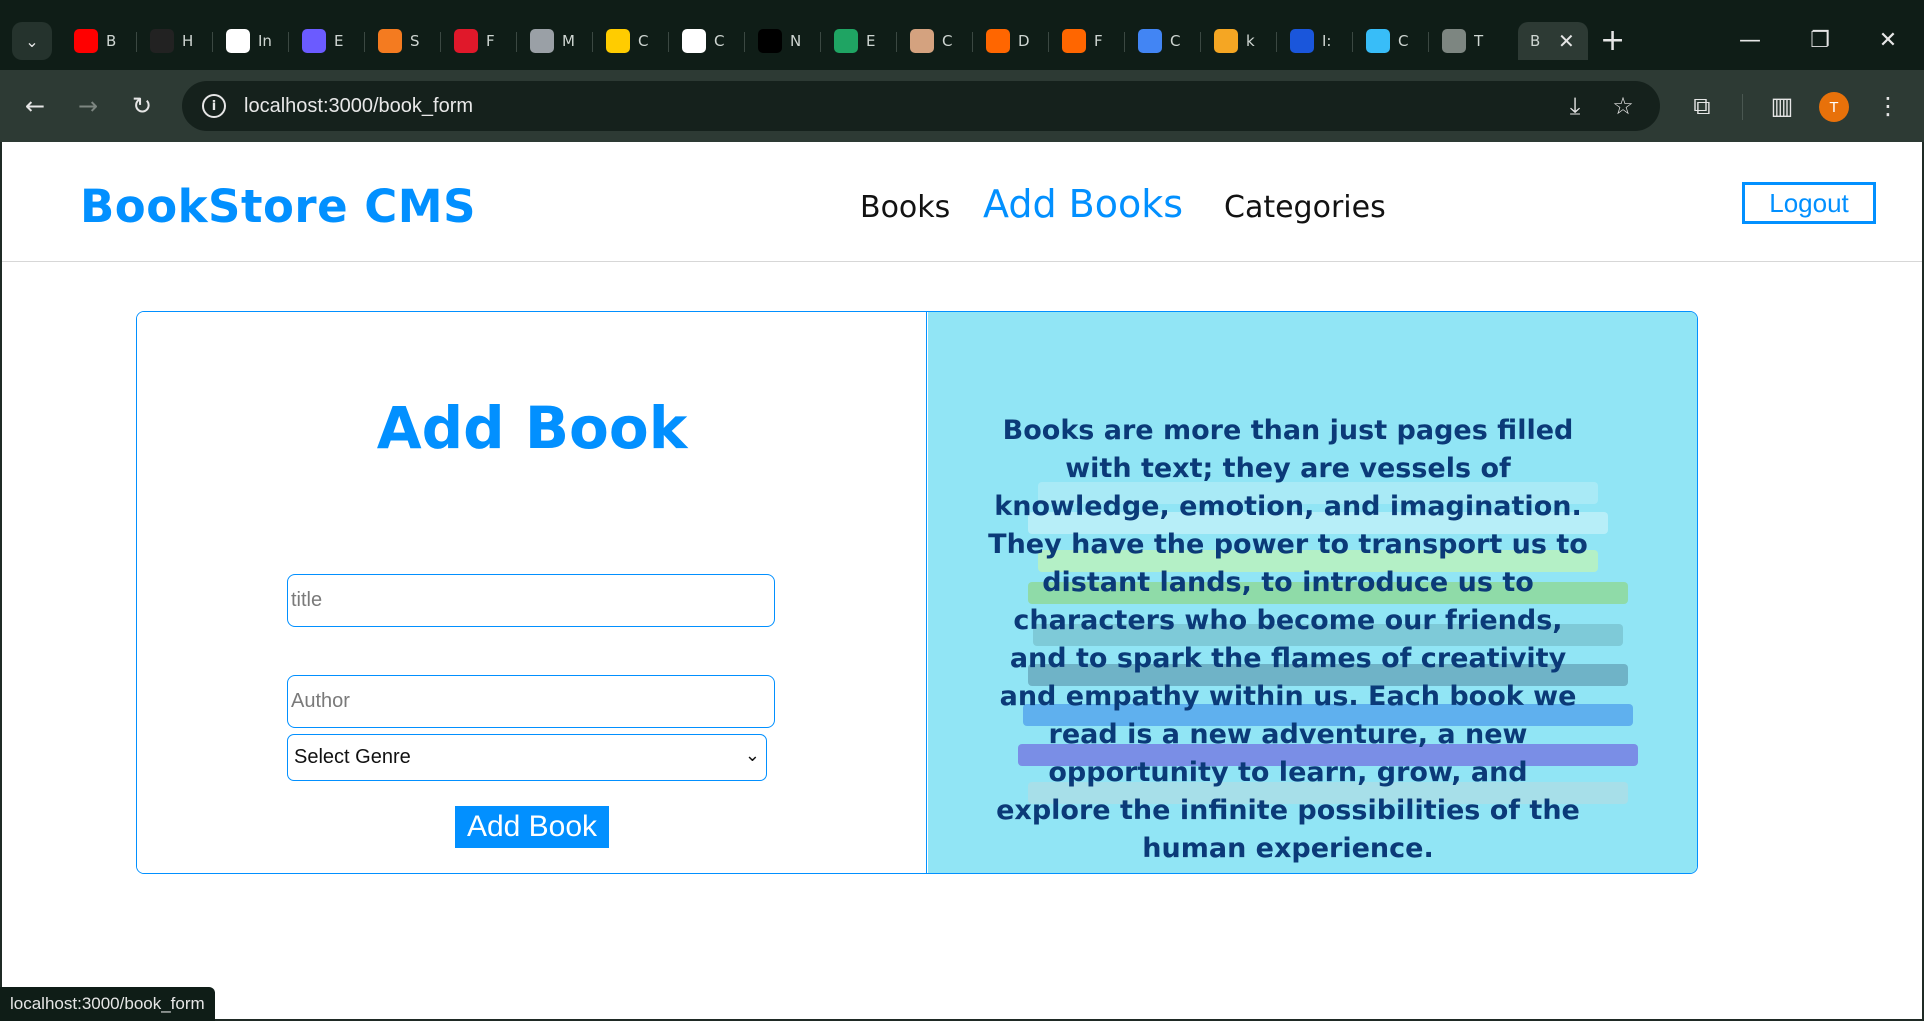  What do you see at coordinates (176, 41) in the screenshot?
I see `browser-tab: H` at bounding box center [176, 41].